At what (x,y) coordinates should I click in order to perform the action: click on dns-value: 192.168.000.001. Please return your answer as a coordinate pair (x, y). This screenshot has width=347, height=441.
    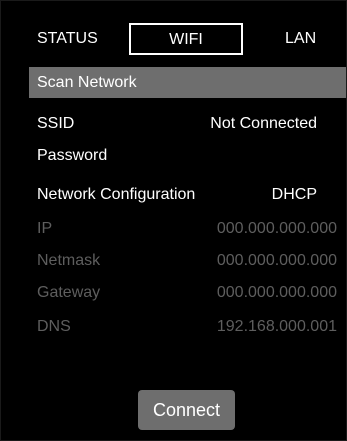
    Looking at the image, I should click on (276, 326).